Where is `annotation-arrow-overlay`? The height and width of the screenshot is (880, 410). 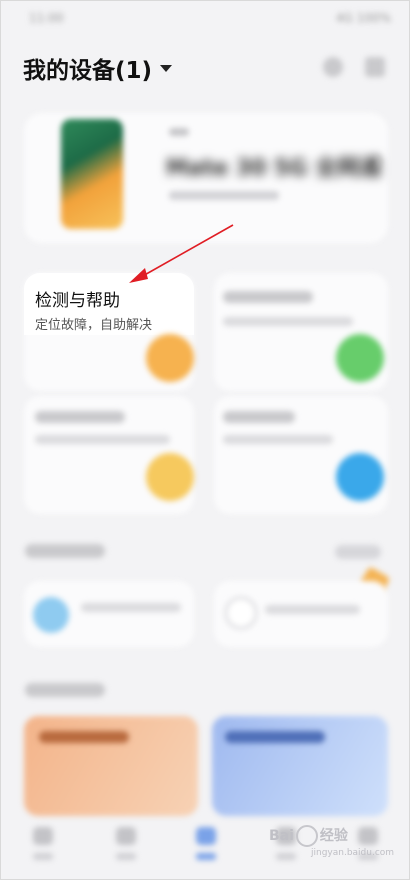
annotation-arrow-overlay is located at coordinates (181, 253).